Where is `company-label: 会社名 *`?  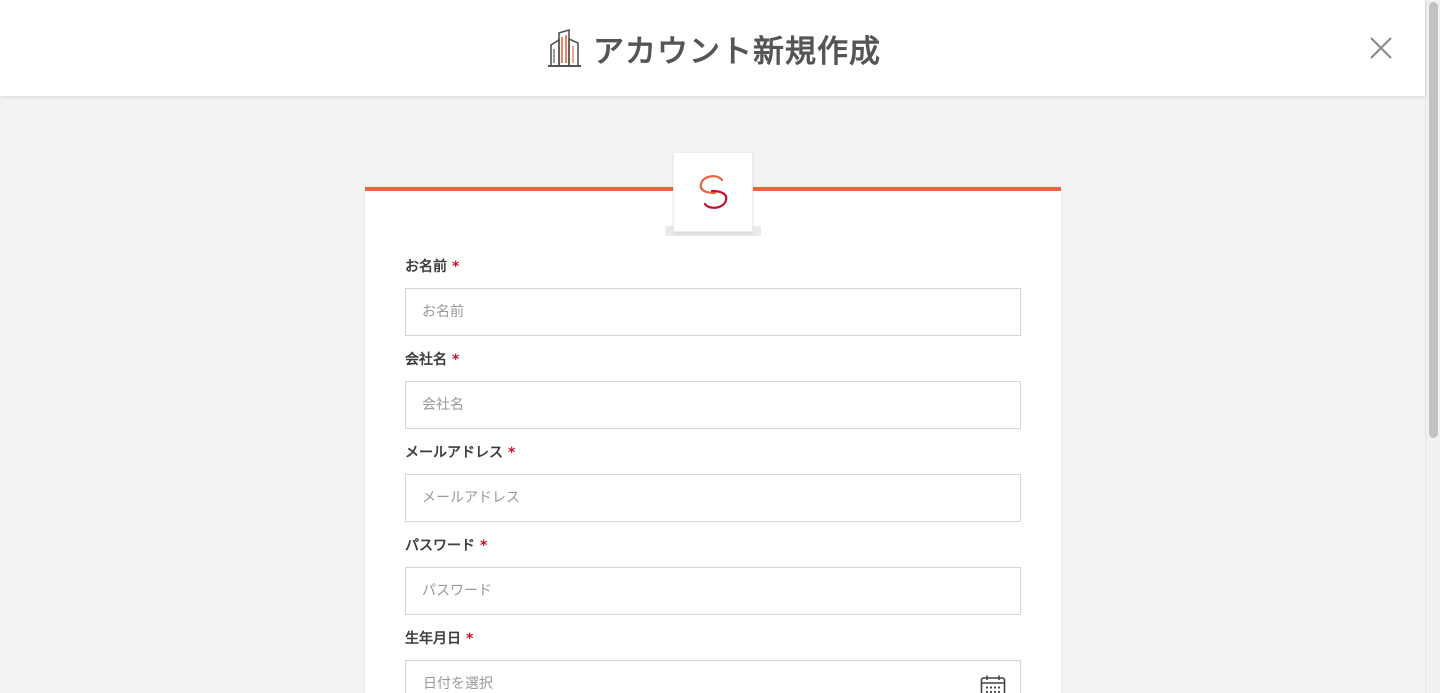 company-label: 会社名 * is located at coordinates (432, 360).